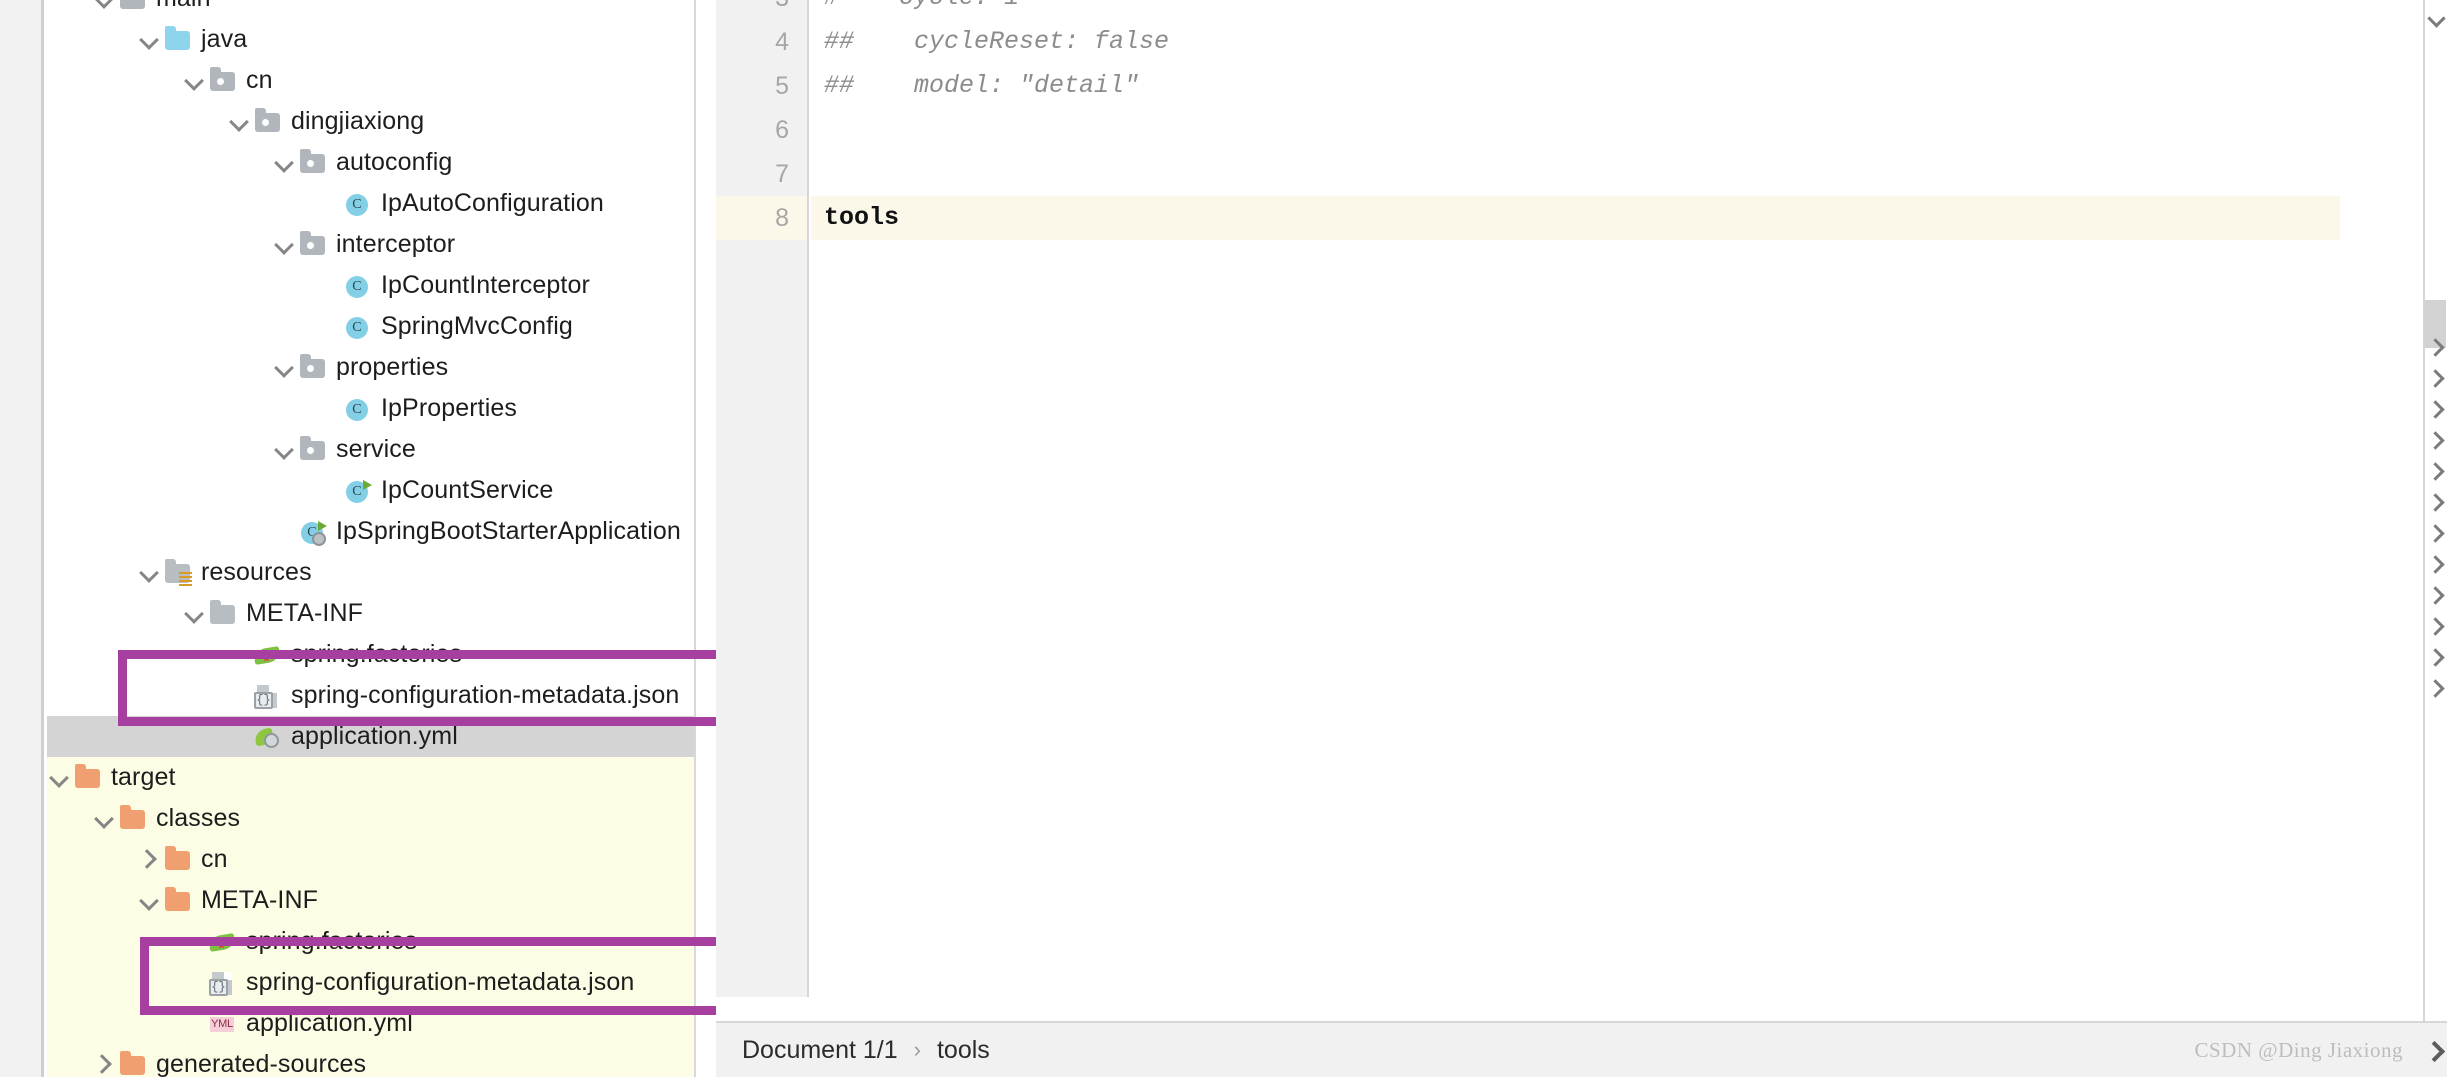 The image size is (2447, 1077). Describe the element at coordinates (1581, 1049) in the screenshot. I see `breadcrumb-status-bar: Document 1/1 › tools` at that location.